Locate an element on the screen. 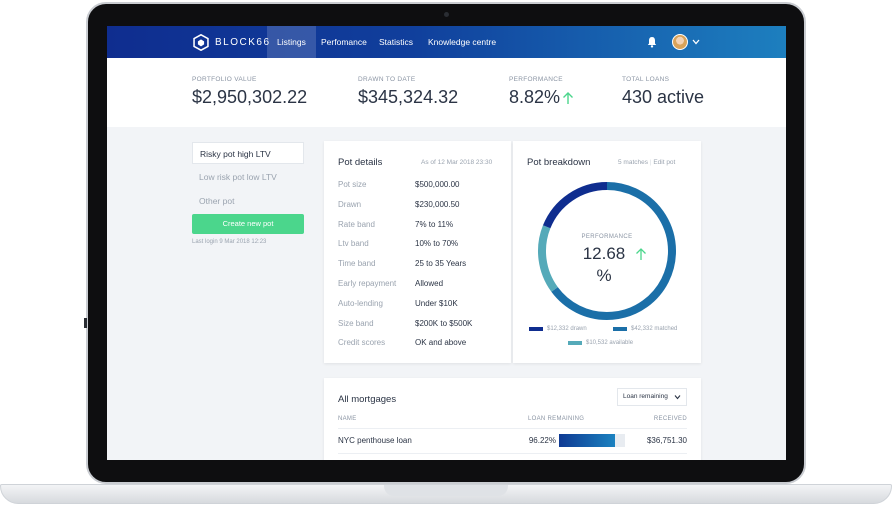 This screenshot has width=892, height=523. nav-knowledge-centre: Knowledge centre is located at coordinates (462, 42).